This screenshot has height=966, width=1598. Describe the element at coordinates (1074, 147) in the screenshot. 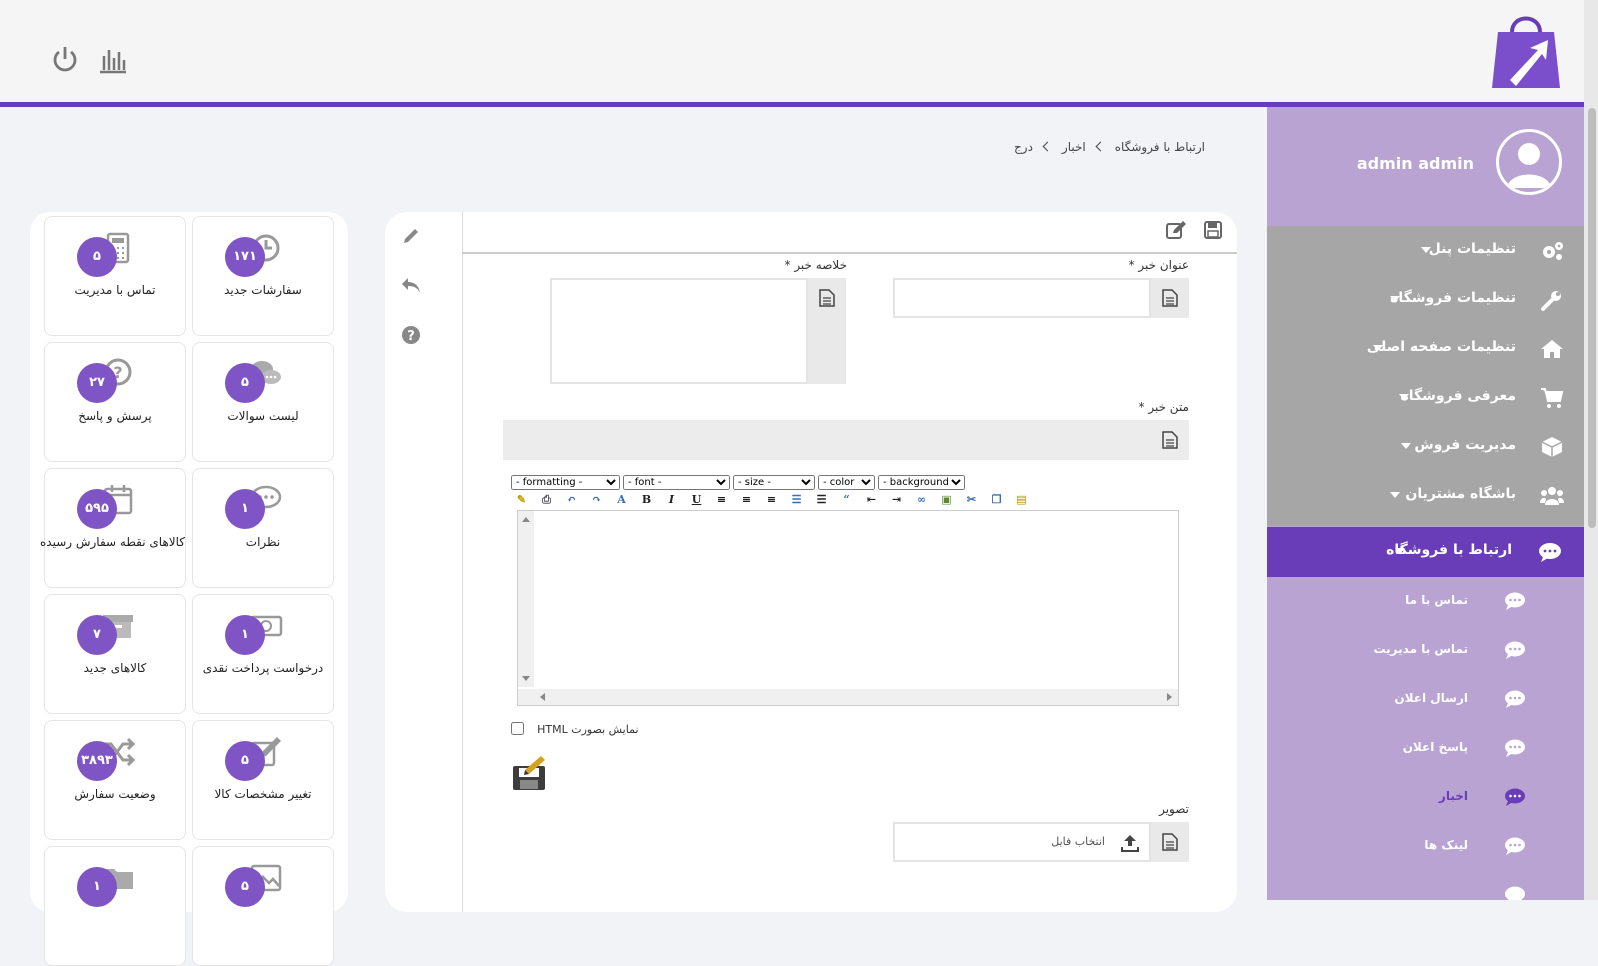

I see `breadcrumb-item: اخبار` at that location.